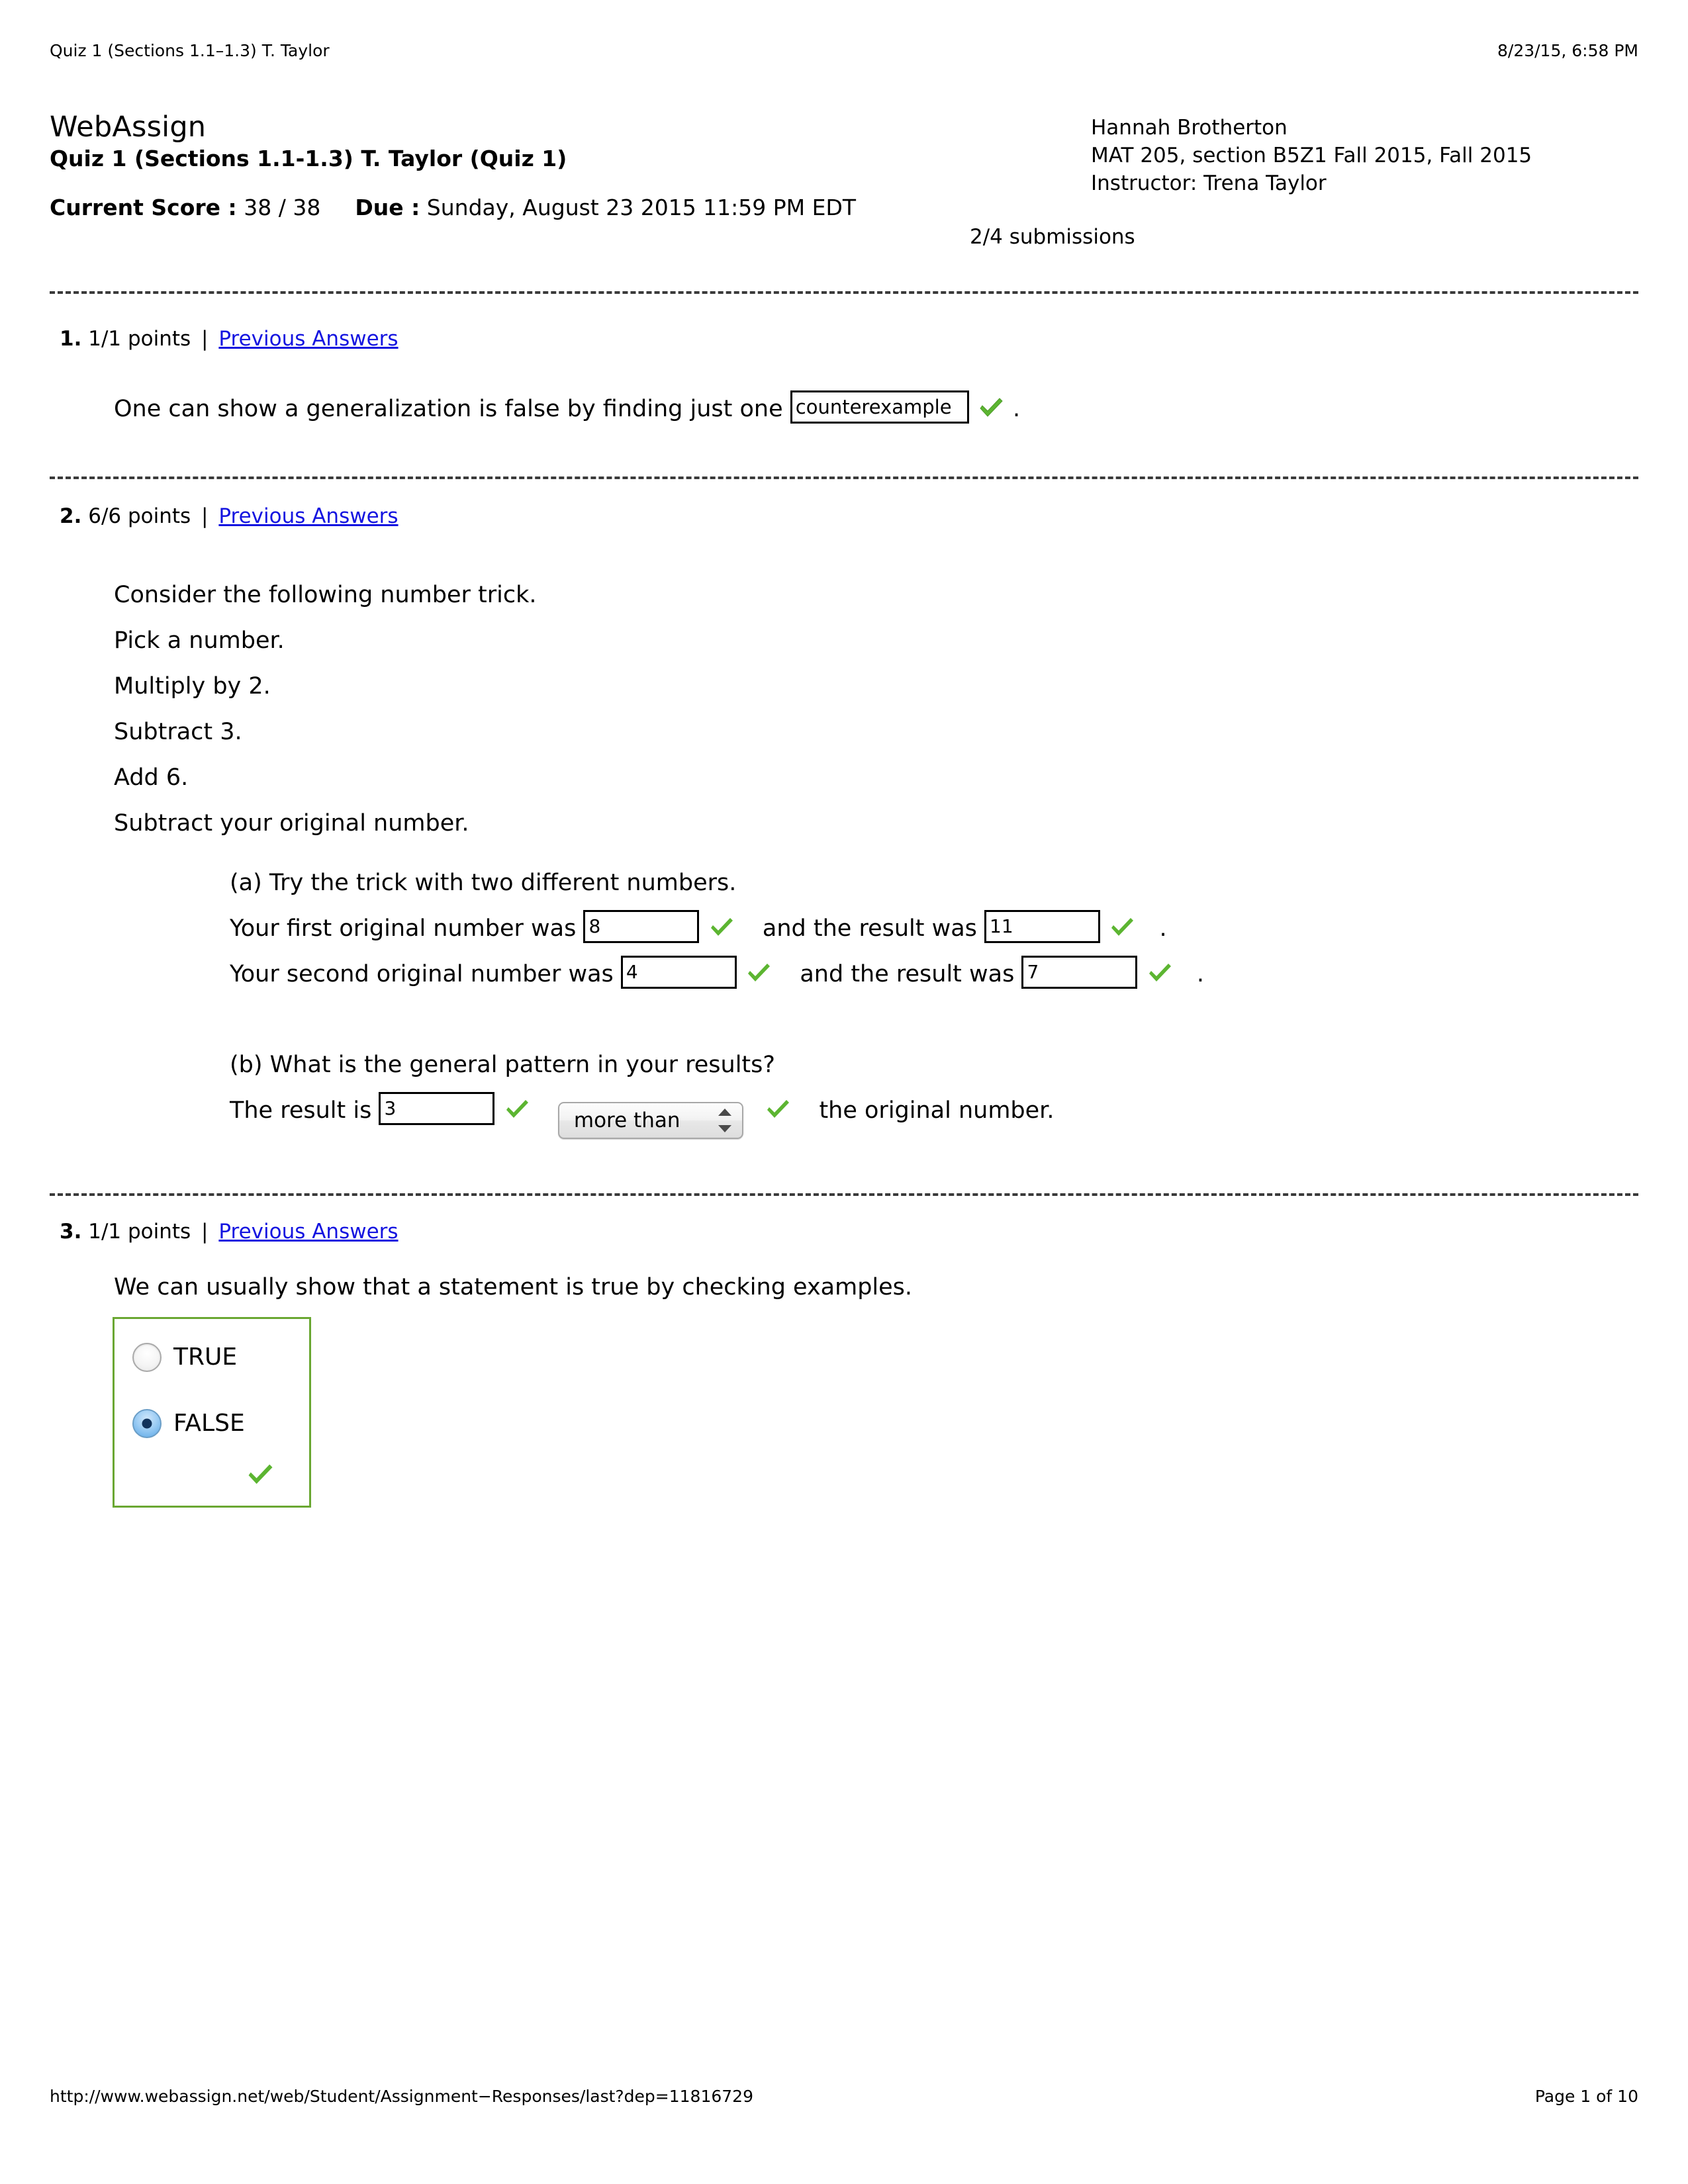  What do you see at coordinates (641, 926) in the screenshot?
I see `question-2-first-number-input: 8` at bounding box center [641, 926].